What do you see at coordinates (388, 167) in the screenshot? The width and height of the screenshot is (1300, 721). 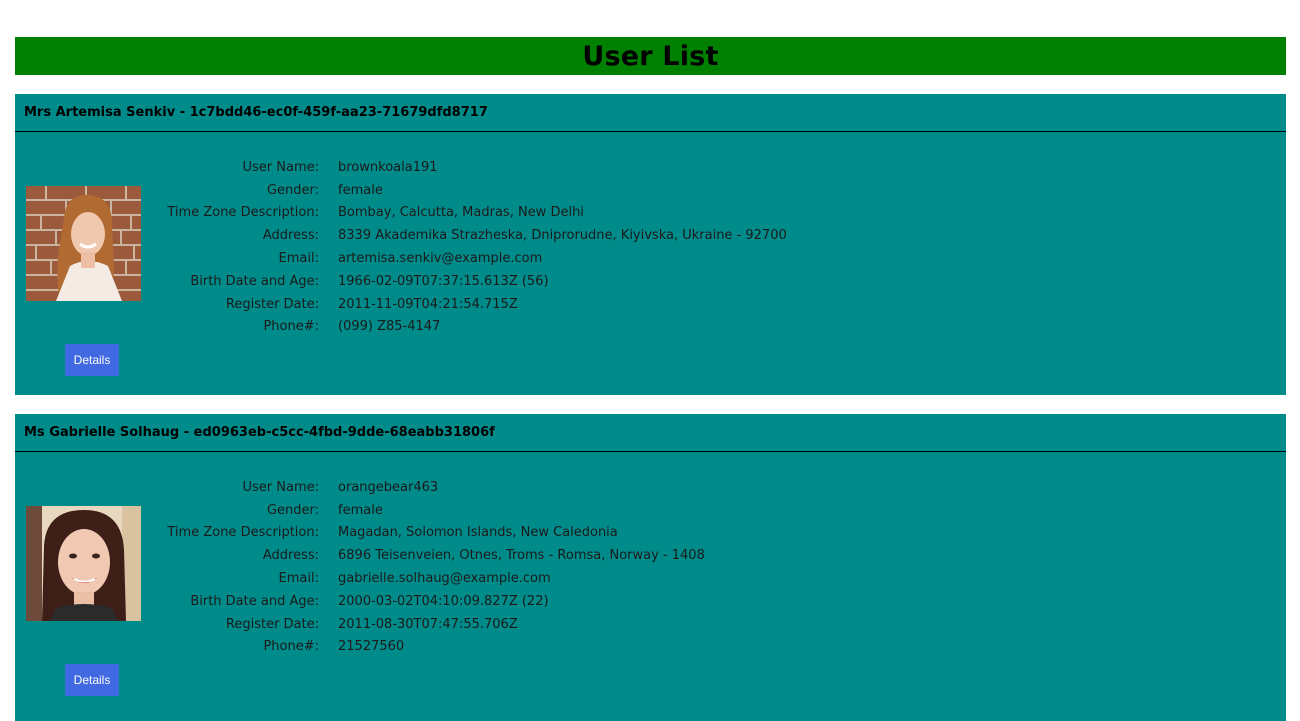 I see `value-user-name: brownkoala191` at bounding box center [388, 167].